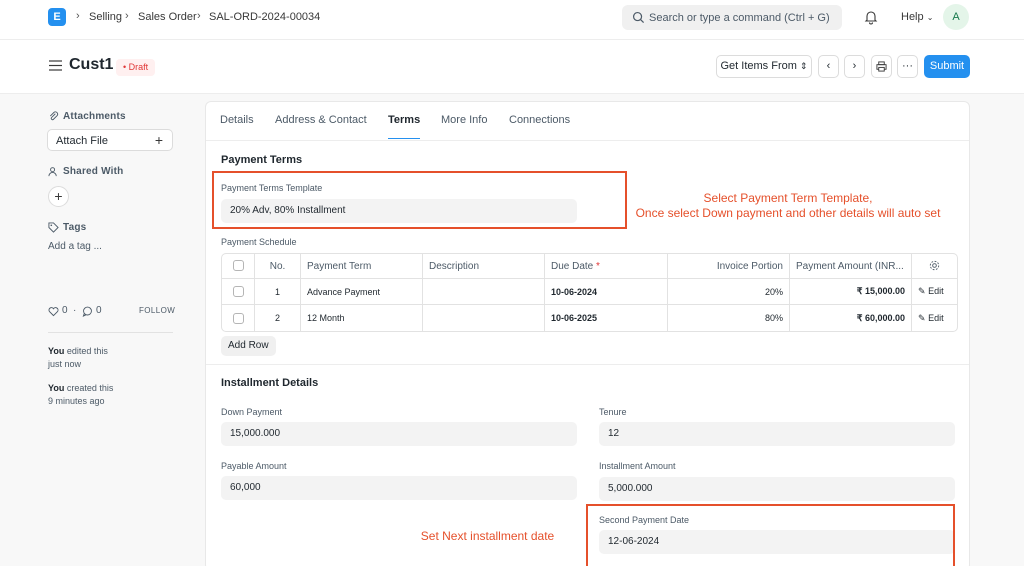 This screenshot has height=566, width=1024. What do you see at coordinates (264, 17) in the screenshot?
I see `breadcrumb-document: SAL-ORD-2024-00034` at bounding box center [264, 17].